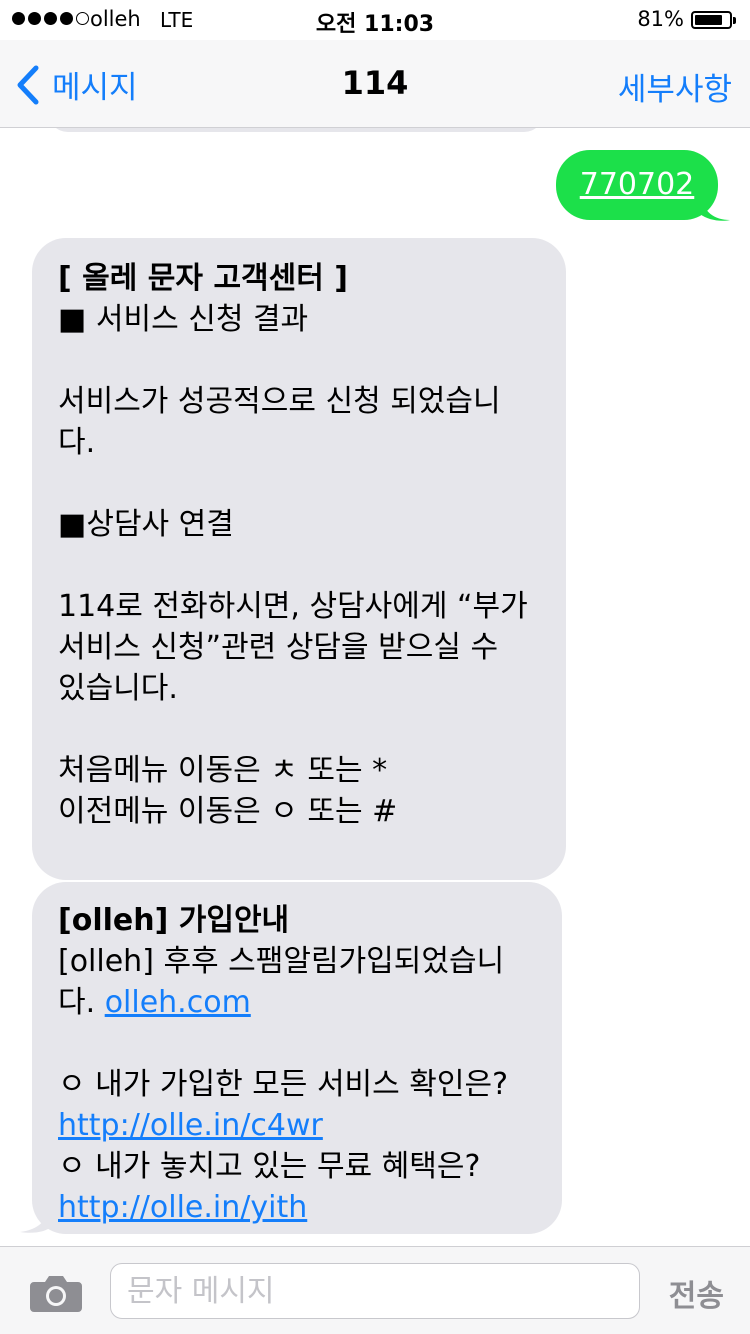 Image resolution: width=750 pixels, height=1334 pixels. What do you see at coordinates (283, 1084) in the screenshot?
I see `message-line: ㅇ 내가 가입한 모든 서비스 확인은?` at bounding box center [283, 1084].